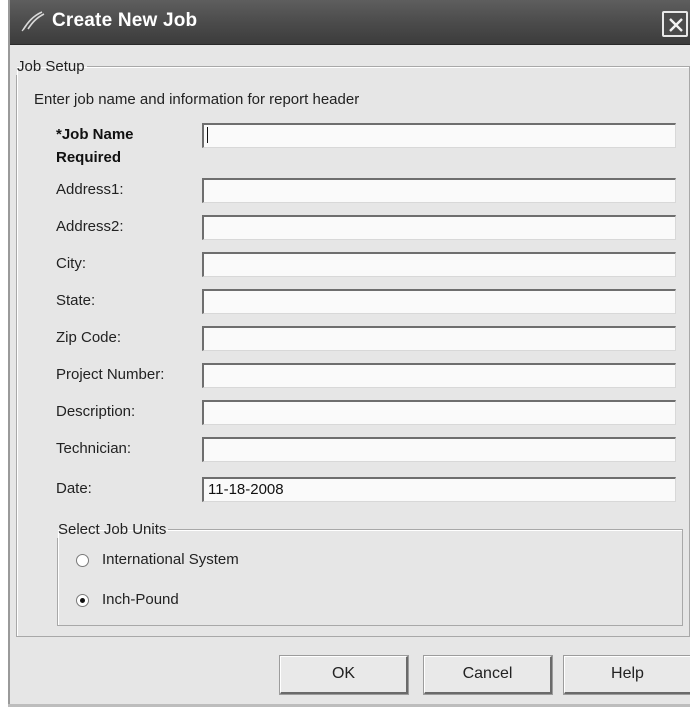  Describe the element at coordinates (488, 675) in the screenshot. I see `cancel-button: Cancel` at that location.